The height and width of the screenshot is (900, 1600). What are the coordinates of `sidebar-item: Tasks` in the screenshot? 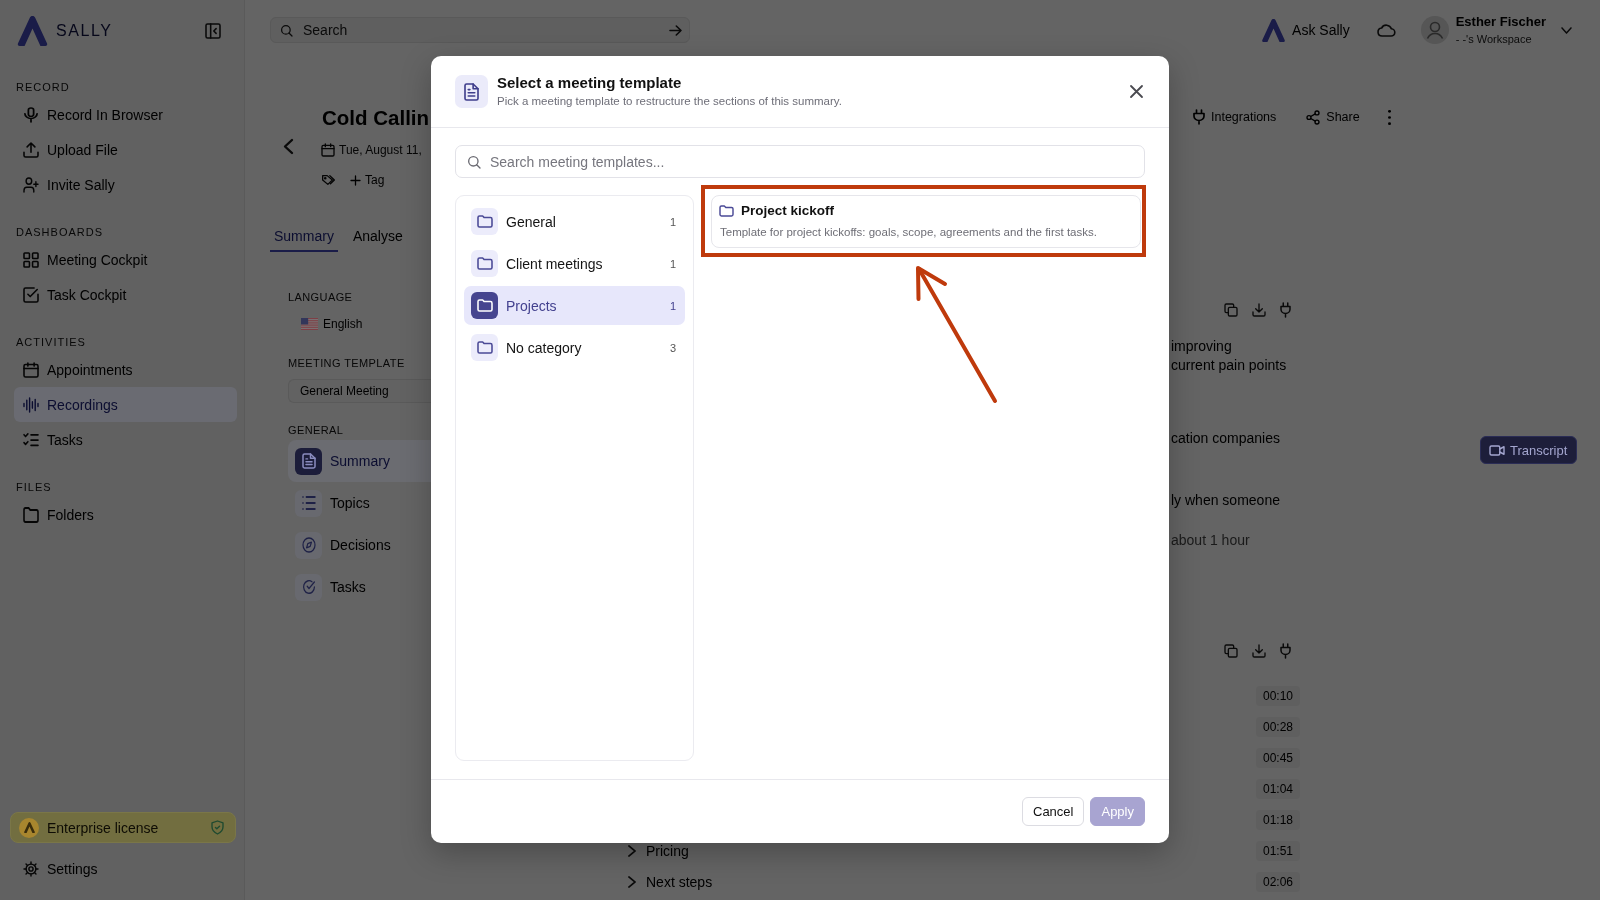 It's located at (125, 439).